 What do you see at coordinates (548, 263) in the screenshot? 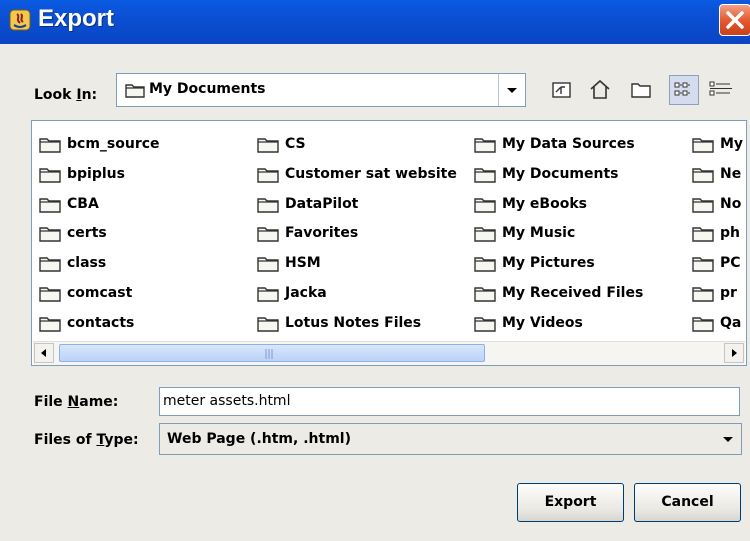
I see `file-list-item-label: My Pictures` at bounding box center [548, 263].